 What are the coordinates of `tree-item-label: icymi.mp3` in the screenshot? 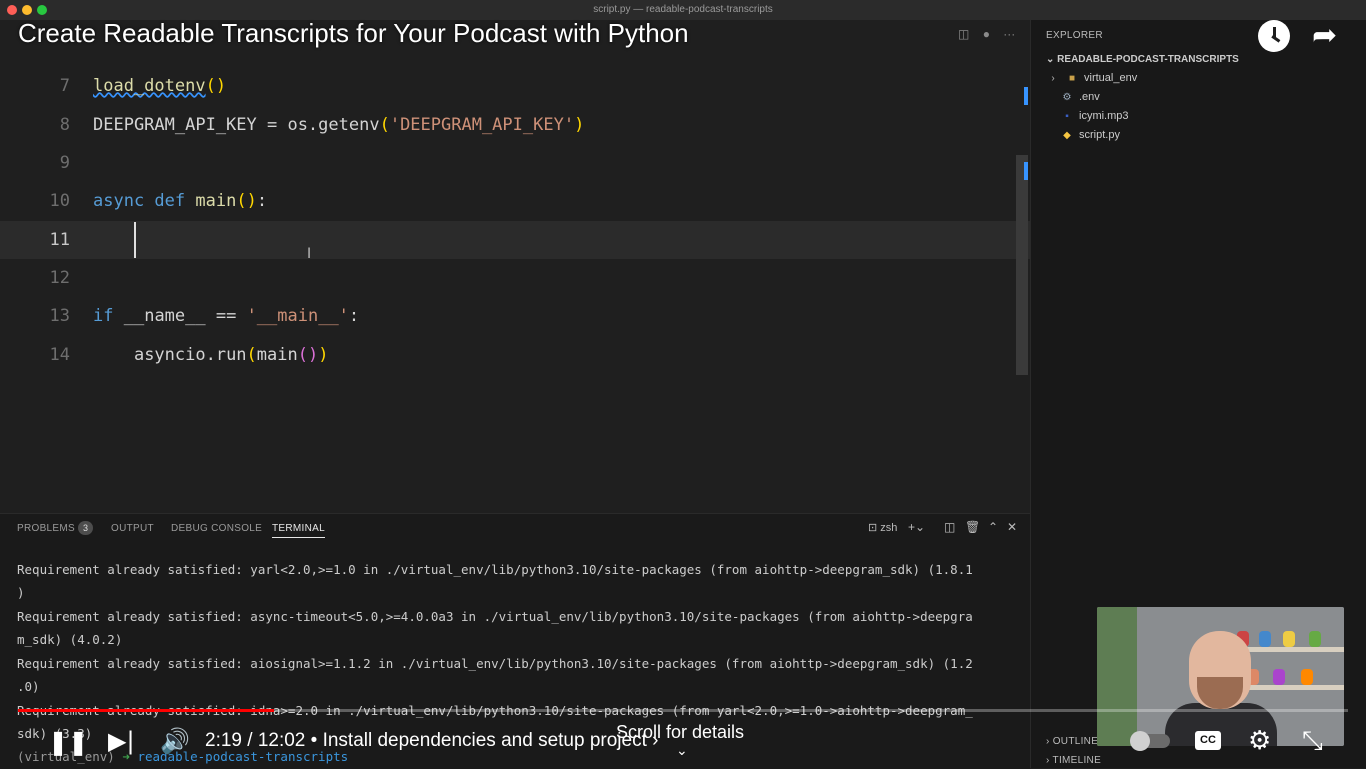 It's located at (1104, 116).